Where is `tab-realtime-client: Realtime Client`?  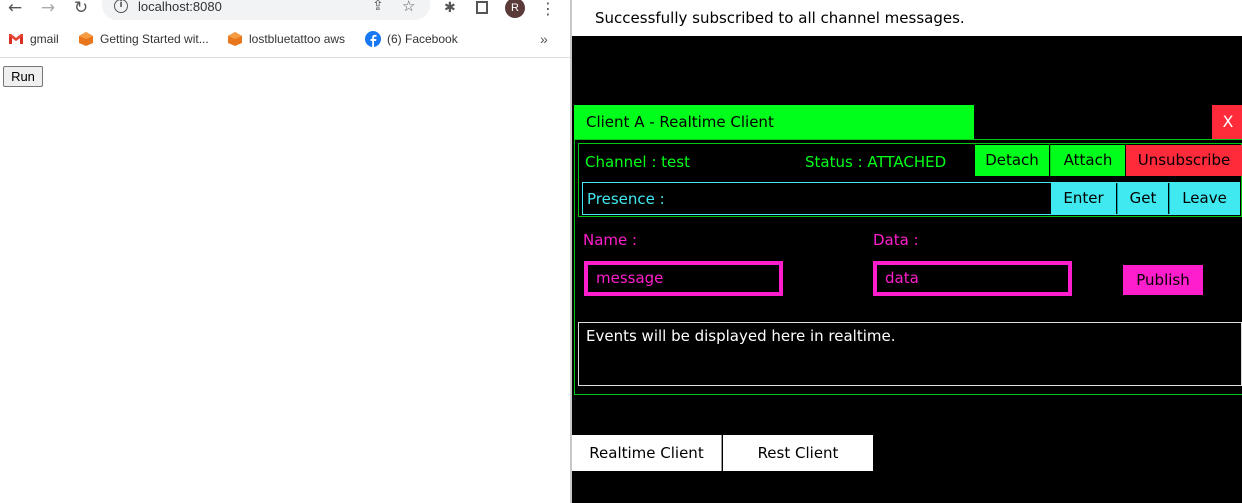 tab-realtime-client: Realtime Client is located at coordinates (647, 453).